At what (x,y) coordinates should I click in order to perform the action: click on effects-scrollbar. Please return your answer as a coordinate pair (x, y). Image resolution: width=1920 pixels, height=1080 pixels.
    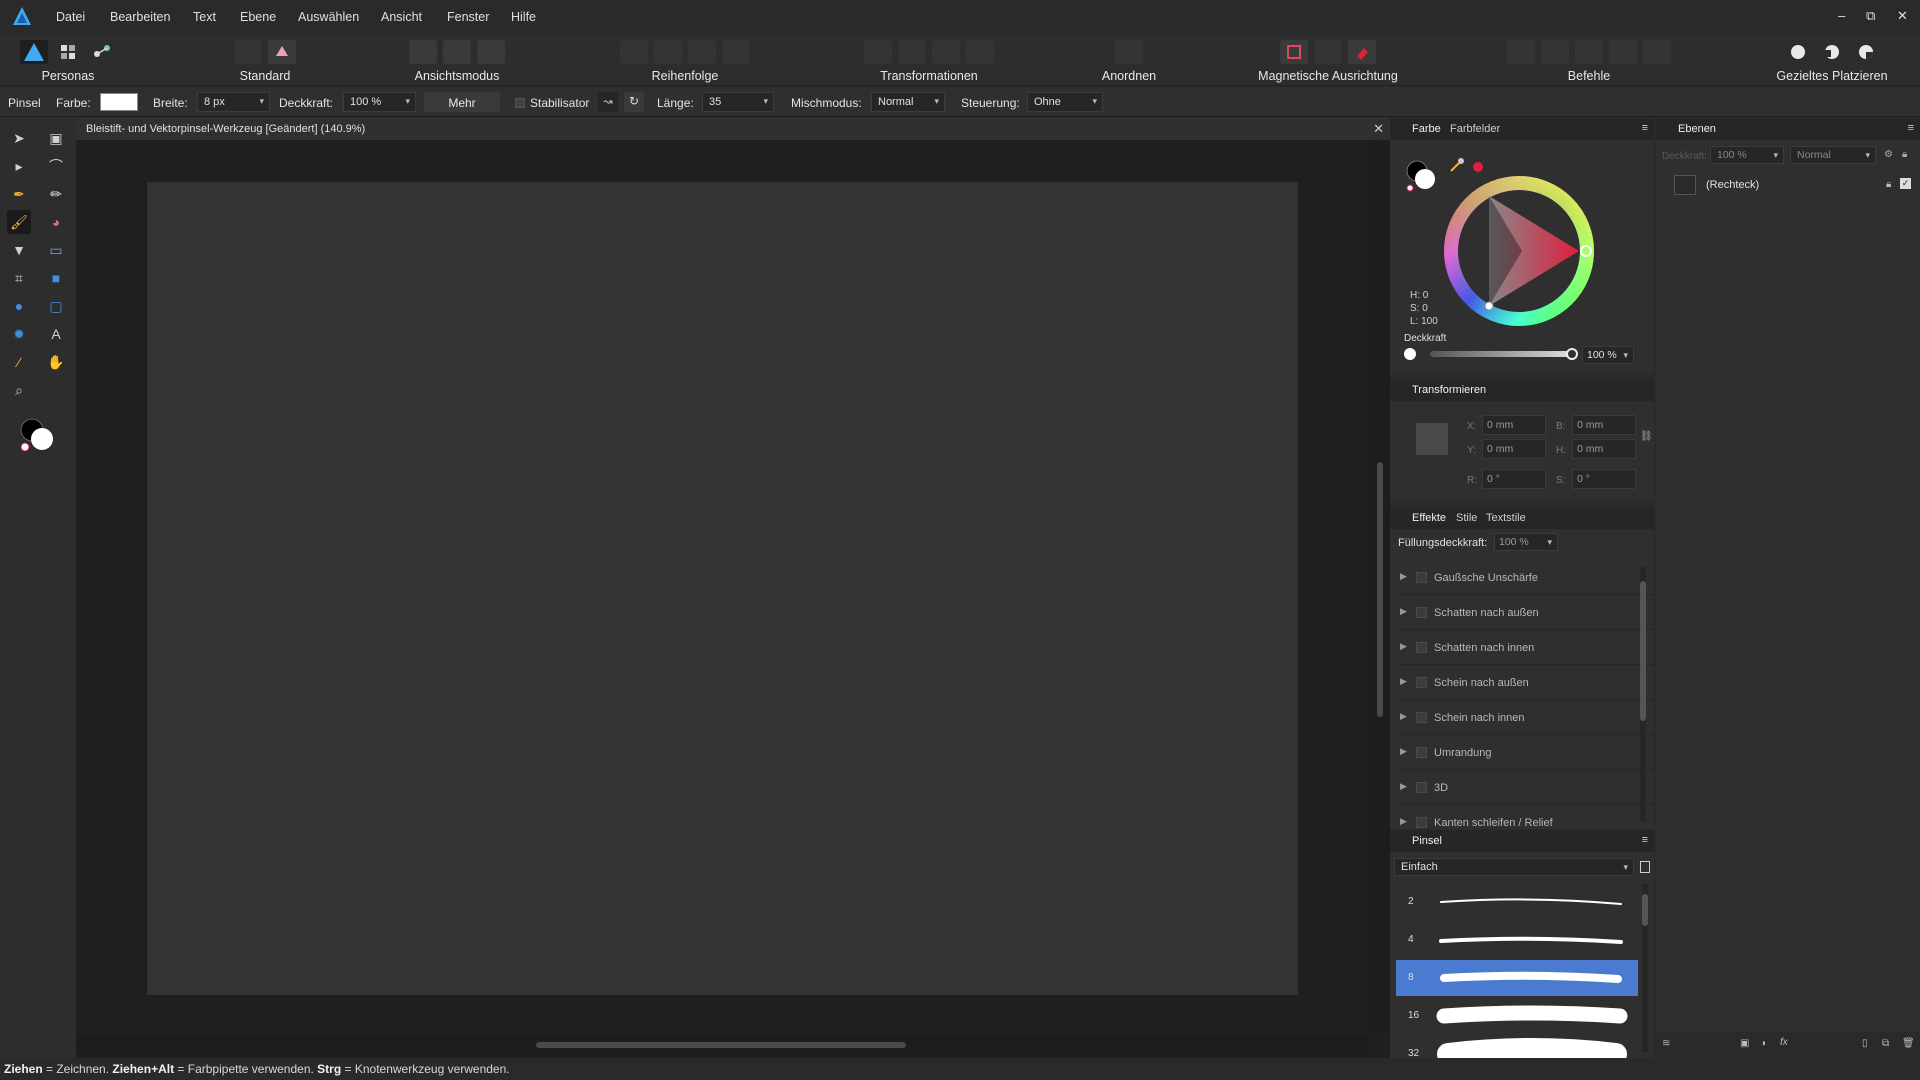
    Looking at the image, I should click on (1643, 694).